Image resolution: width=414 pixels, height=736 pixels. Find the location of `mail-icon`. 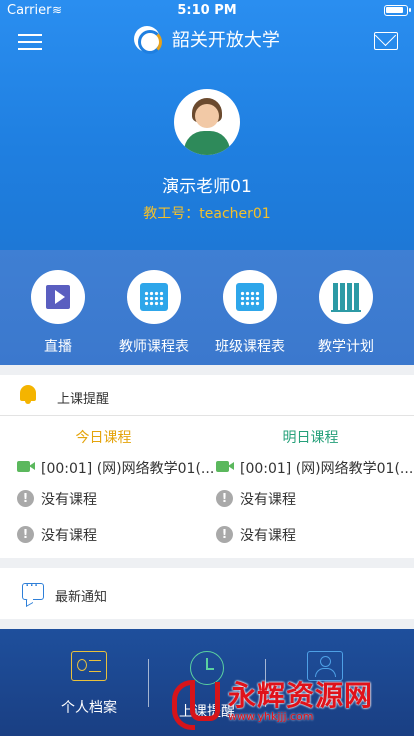

mail-icon is located at coordinates (386, 41).